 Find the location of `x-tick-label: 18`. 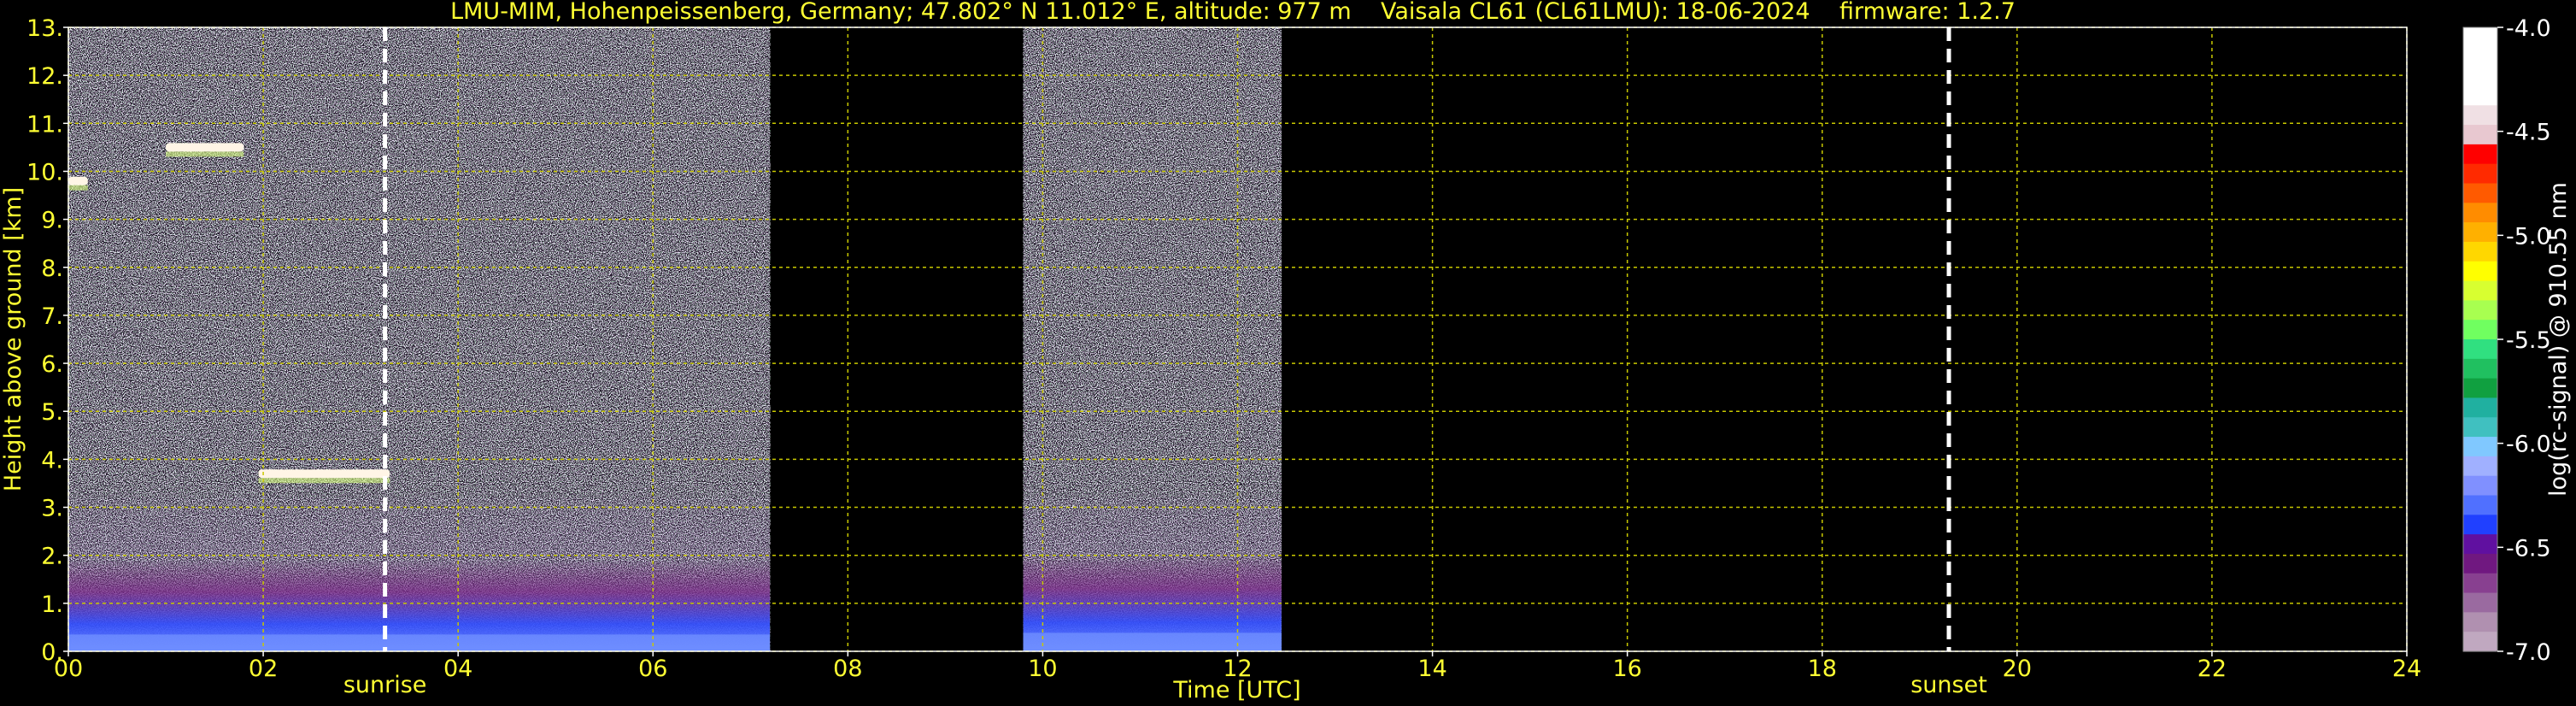

x-tick-label: 18 is located at coordinates (1822, 669).